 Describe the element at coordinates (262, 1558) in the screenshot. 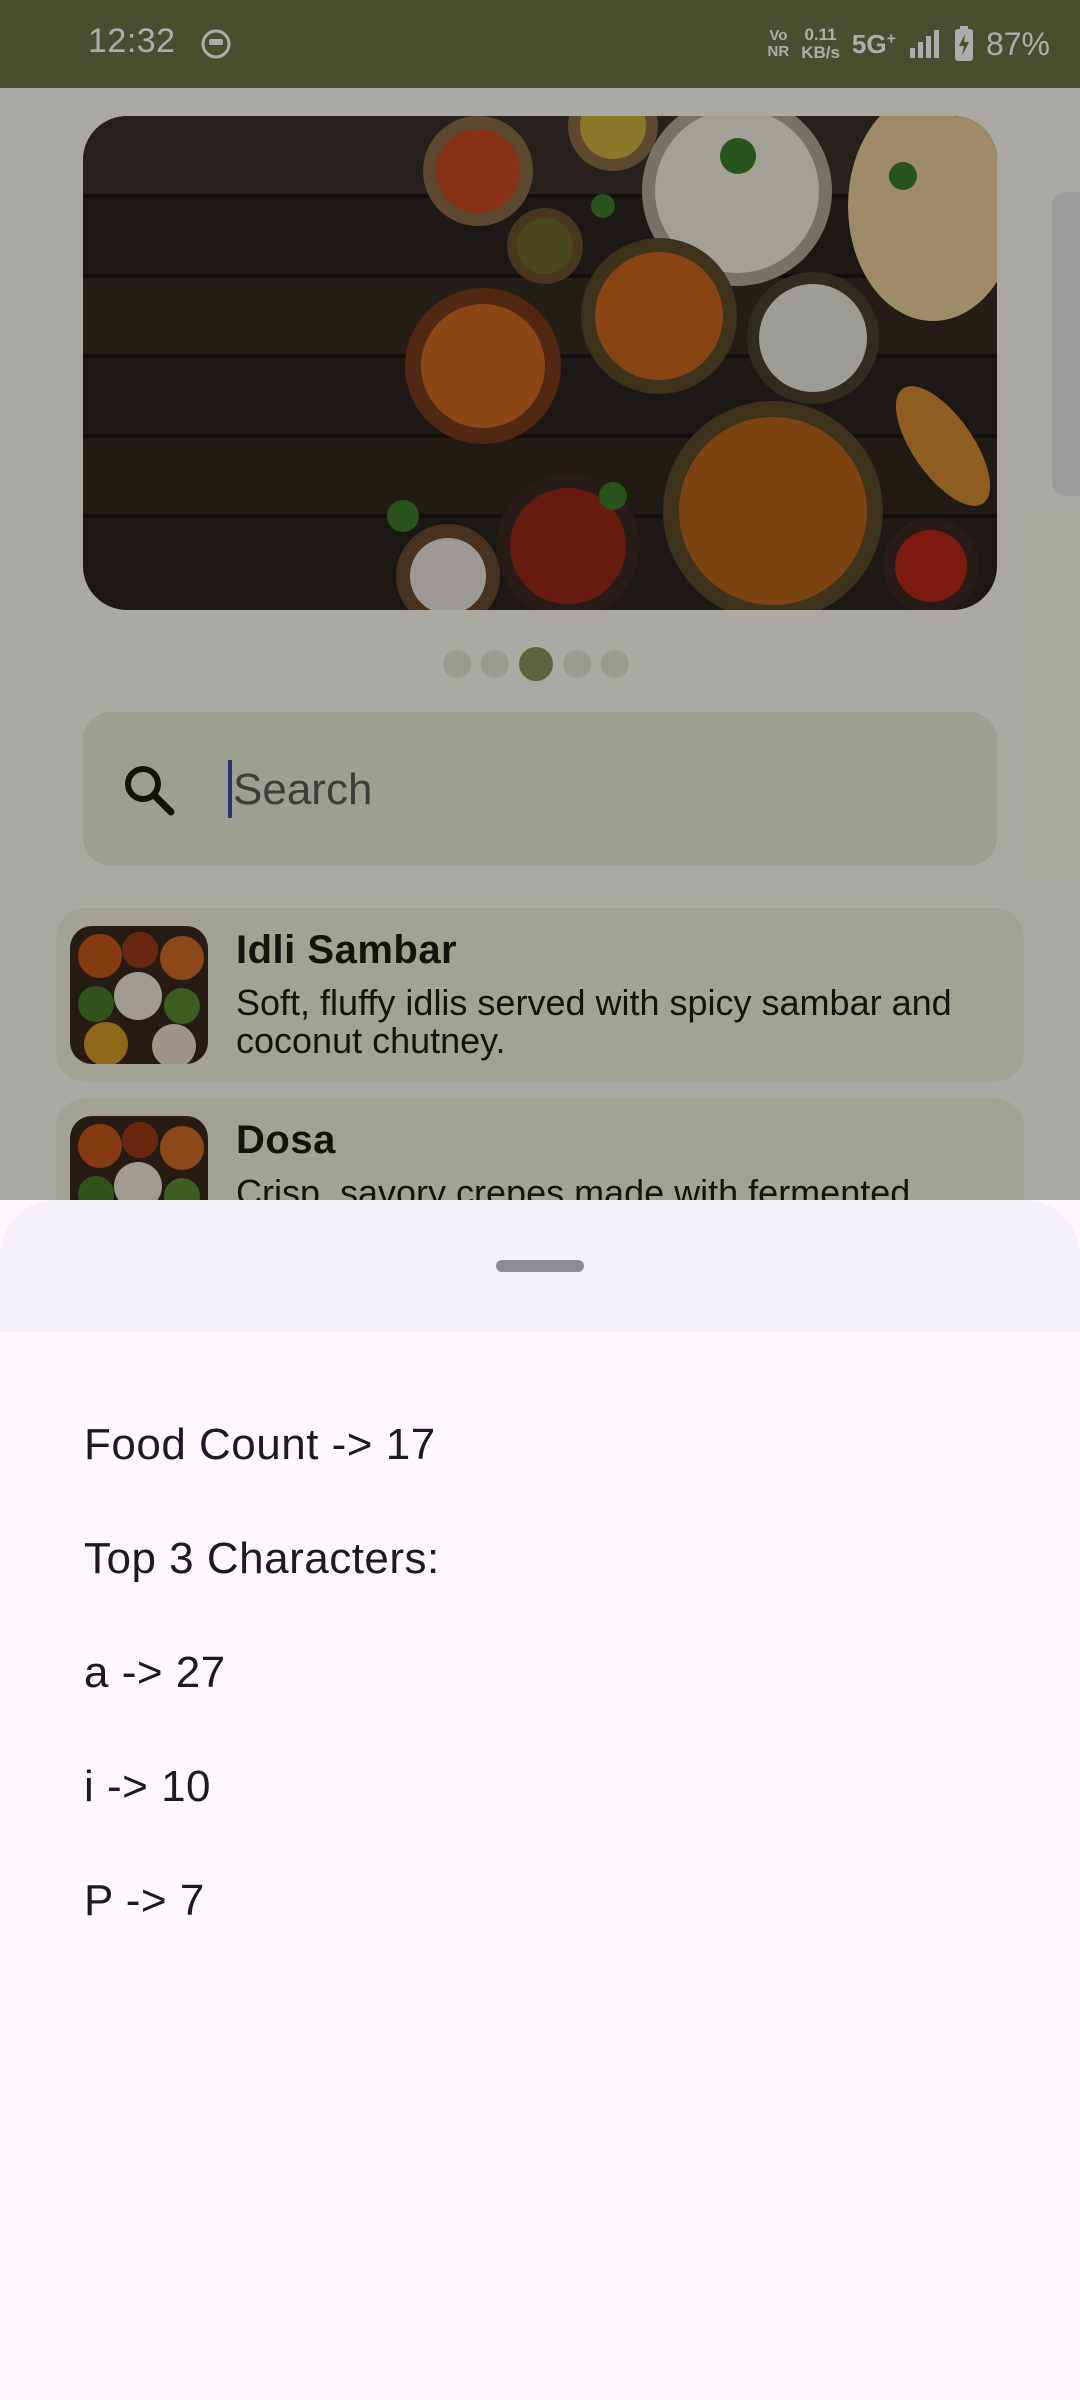

I see `top-characters-heading: Top 3 Characters:` at that location.